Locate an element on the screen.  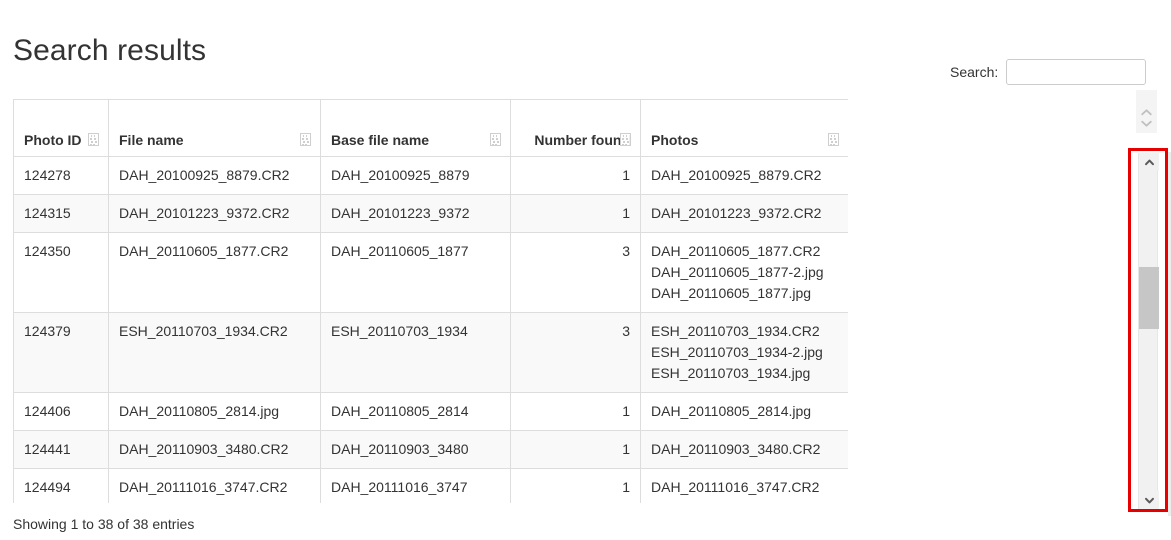
photo-file-name: DAH_20110805_2814.jpg is located at coordinates (731, 411).